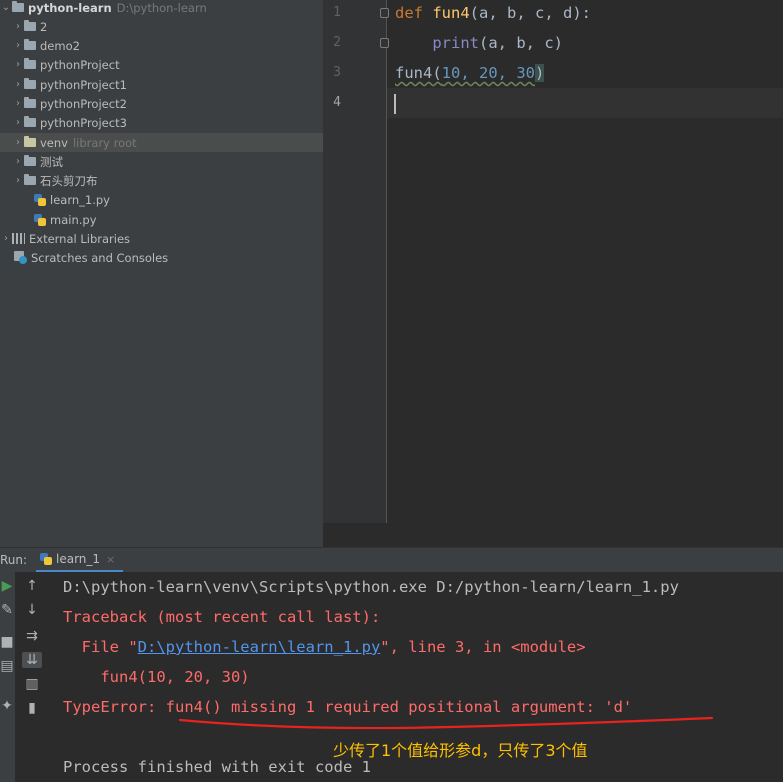  I want to click on fold-start-icon, so click(384, 13).